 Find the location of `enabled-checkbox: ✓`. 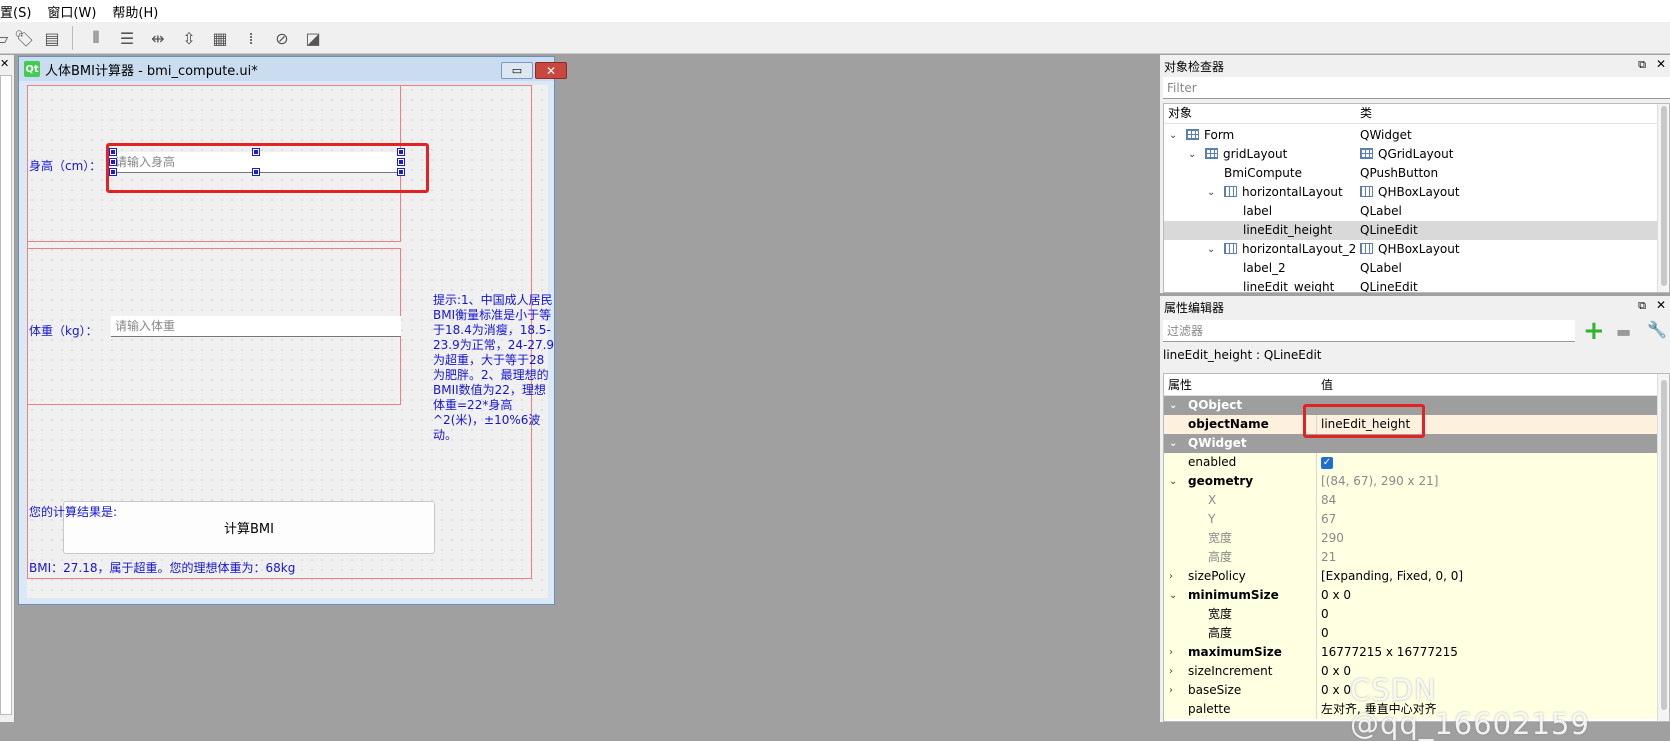

enabled-checkbox: ✓ is located at coordinates (1327, 463).